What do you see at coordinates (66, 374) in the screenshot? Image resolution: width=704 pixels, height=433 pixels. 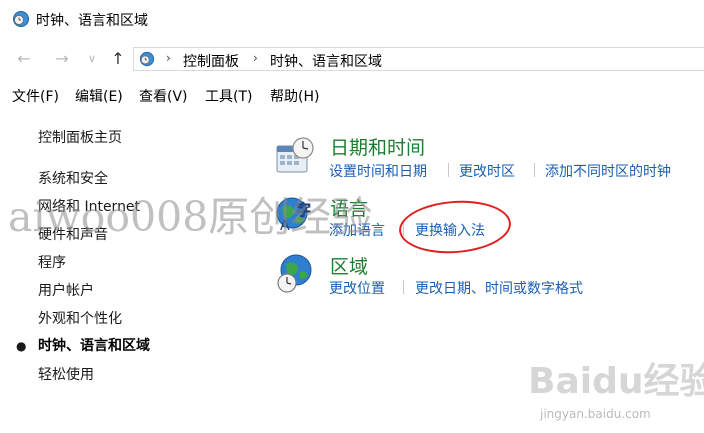 I see `sidebar-item-ease-of-access: 轻松使用` at bounding box center [66, 374].